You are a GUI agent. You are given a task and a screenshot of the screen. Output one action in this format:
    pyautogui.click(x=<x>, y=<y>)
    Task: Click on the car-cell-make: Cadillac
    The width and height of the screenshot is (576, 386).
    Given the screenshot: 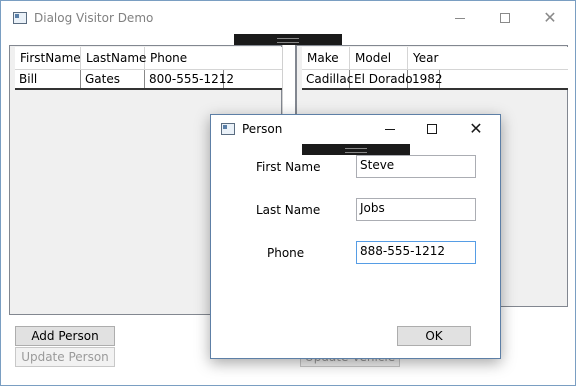 What is the action you would take?
    pyautogui.click(x=327, y=79)
    